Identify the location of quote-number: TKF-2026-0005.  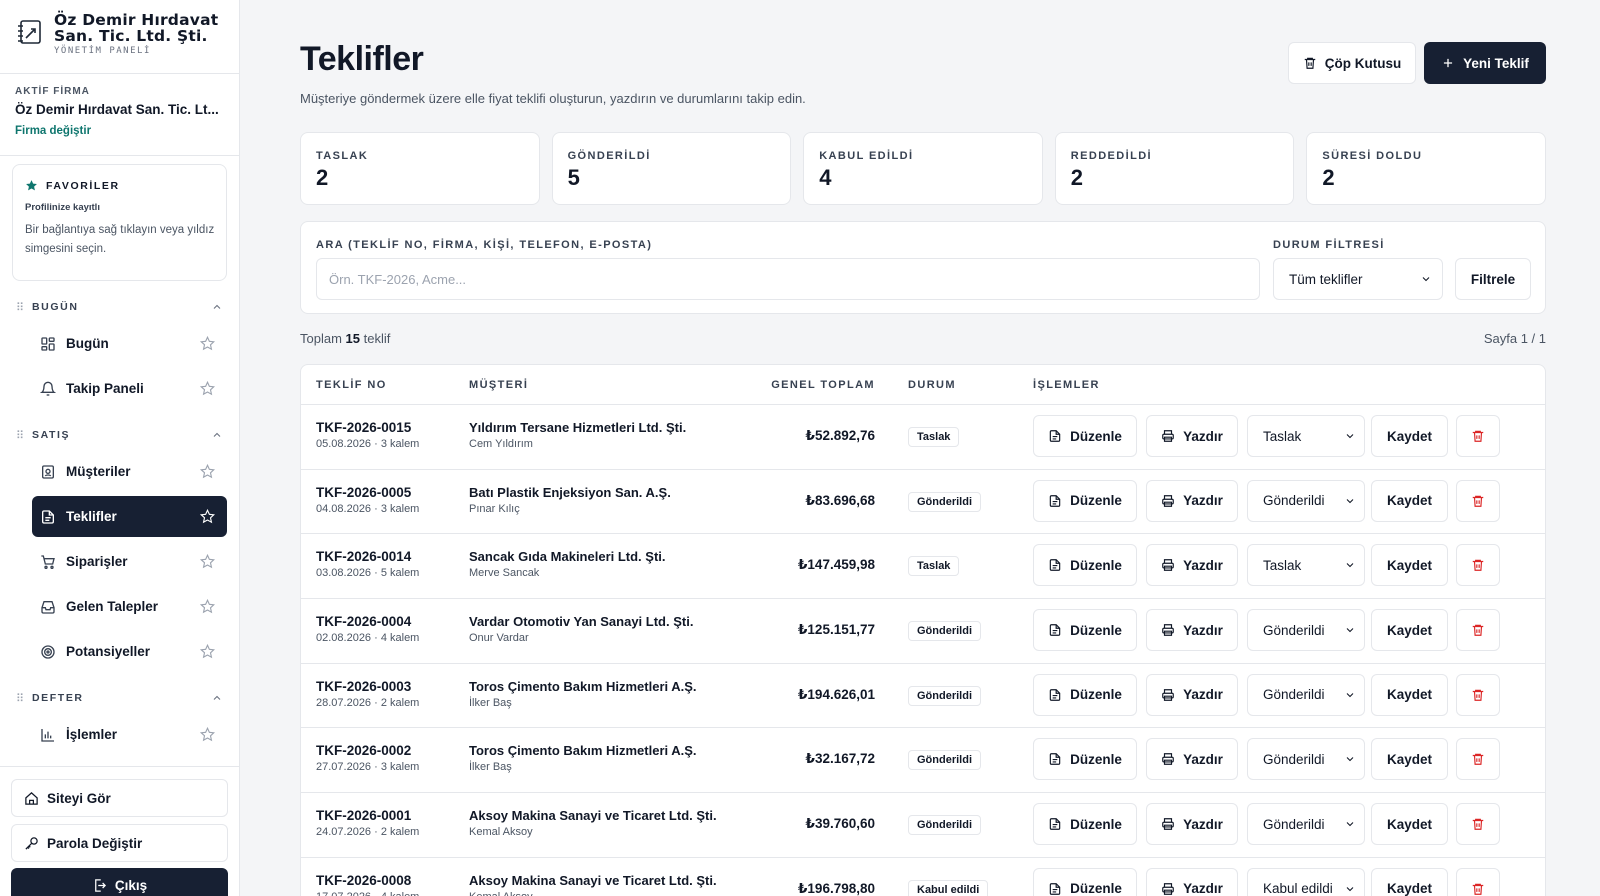
(367, 492).